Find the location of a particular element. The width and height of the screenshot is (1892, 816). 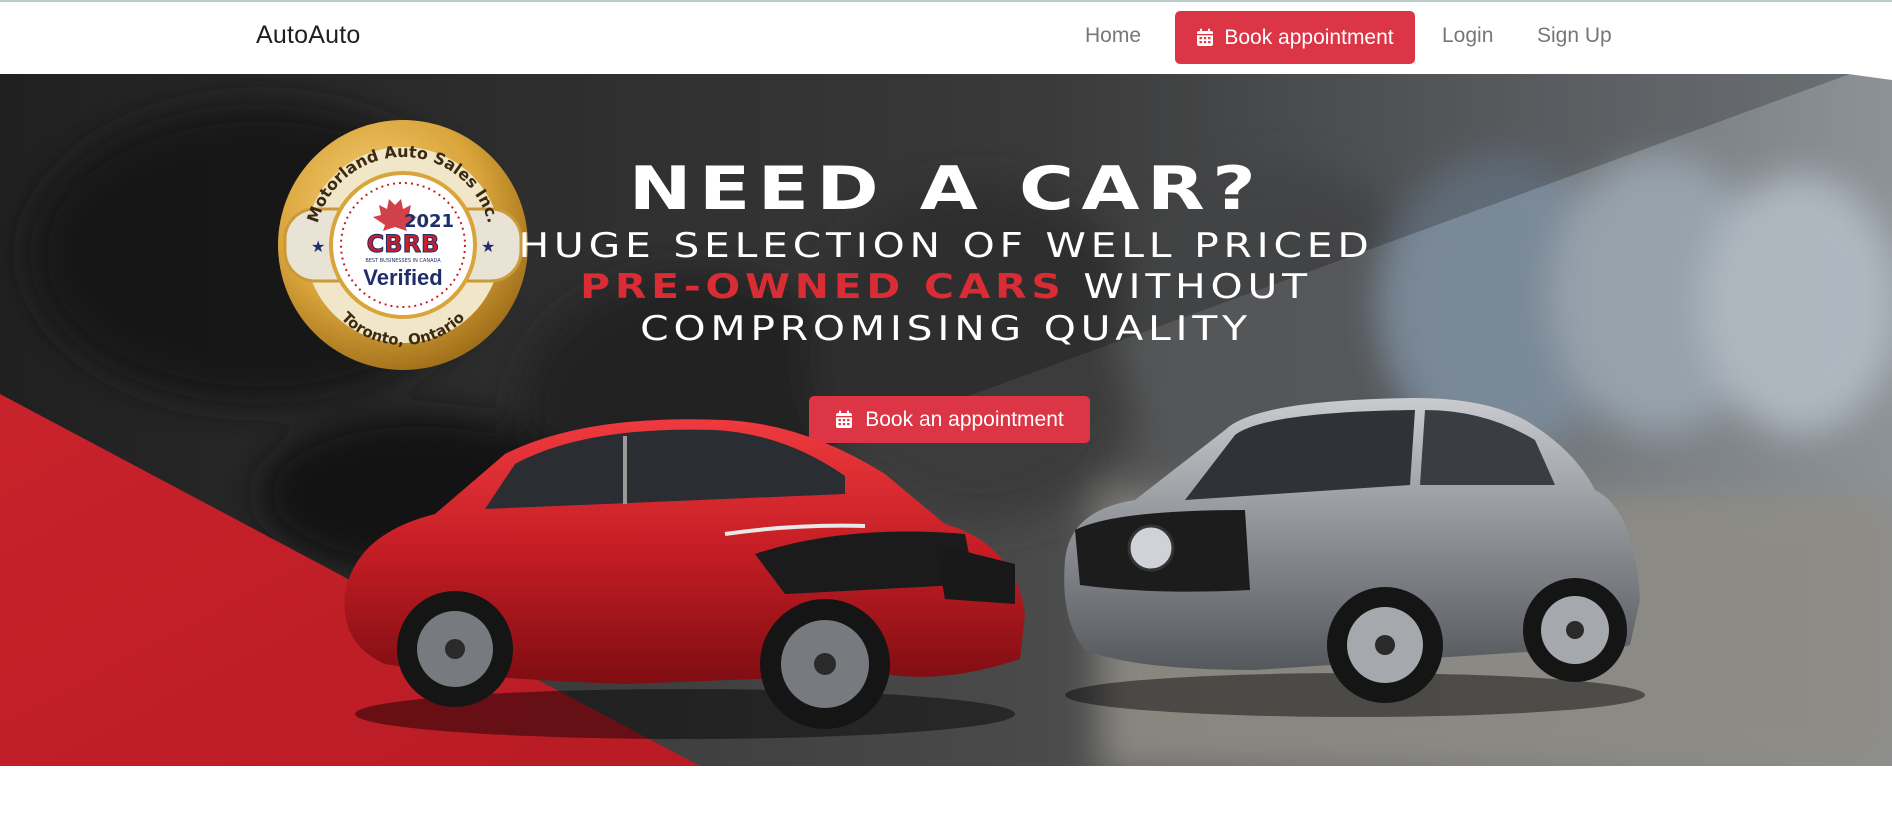

hero-subline-1: HUGE SELECTION OF WELL PRICED is located at coordinates (946, 246).